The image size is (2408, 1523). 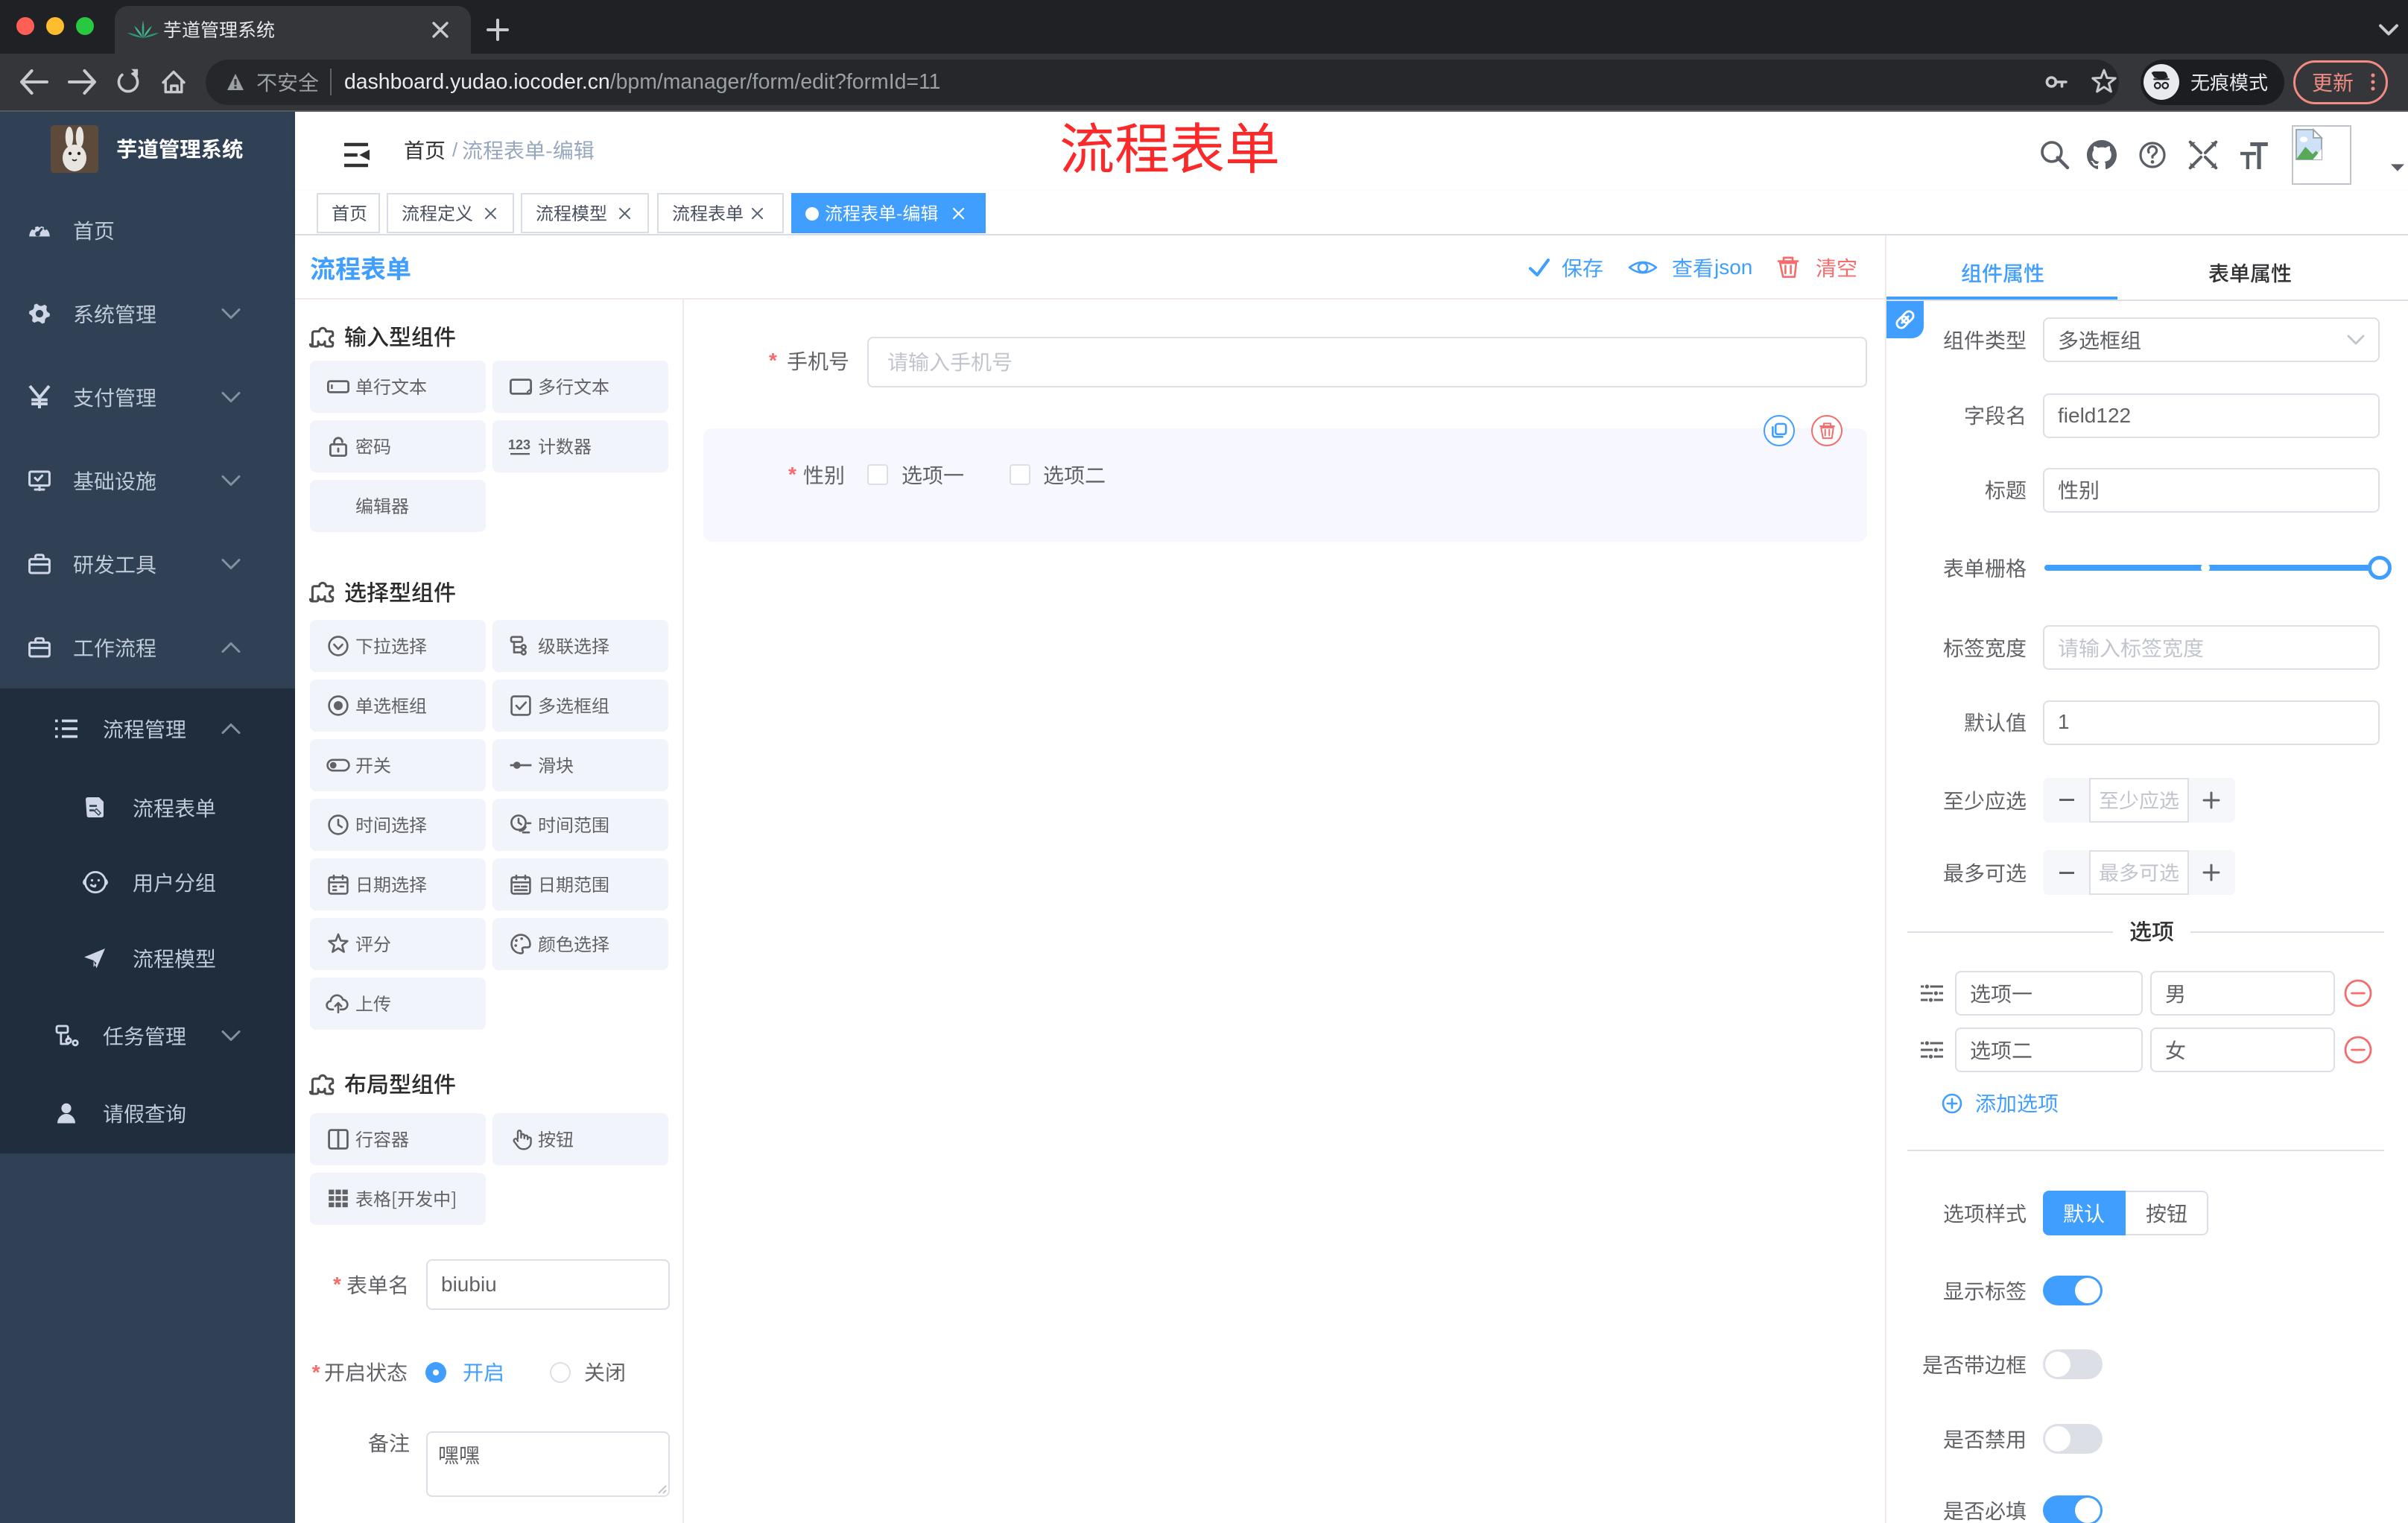 What do you see at coordinates (519, 444) in the screenshot?
I see `svg-text: 123` at bounding box center [519, 444].